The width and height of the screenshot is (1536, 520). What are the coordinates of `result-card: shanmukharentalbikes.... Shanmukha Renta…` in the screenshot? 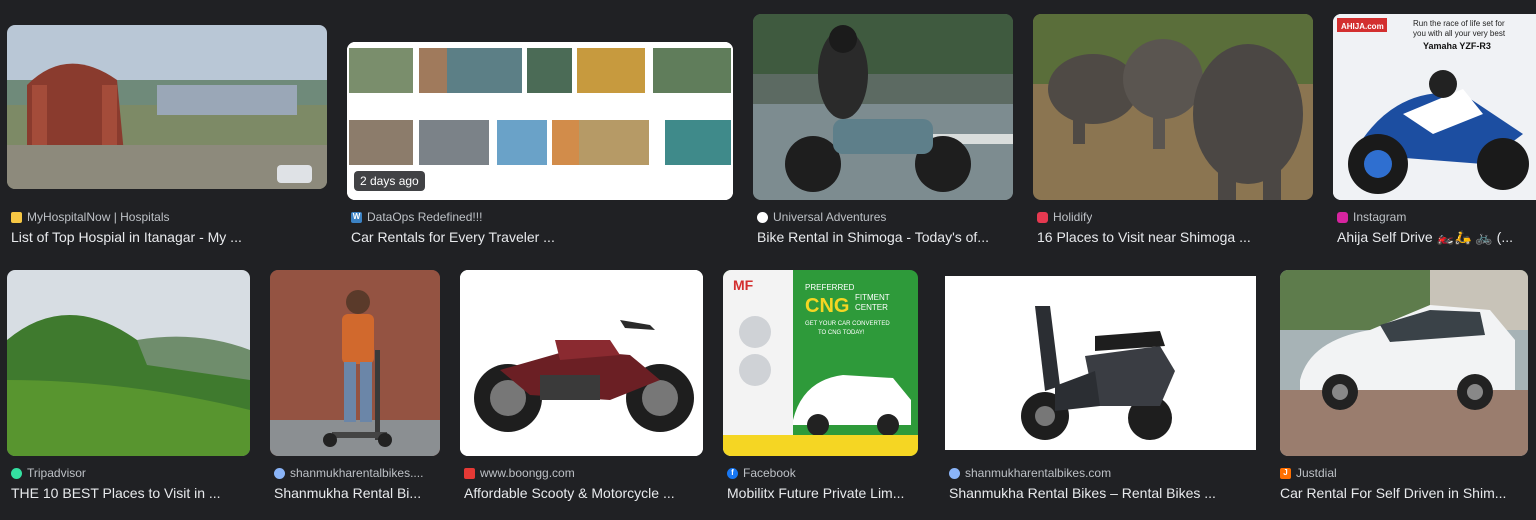 It's located at (355, 387).